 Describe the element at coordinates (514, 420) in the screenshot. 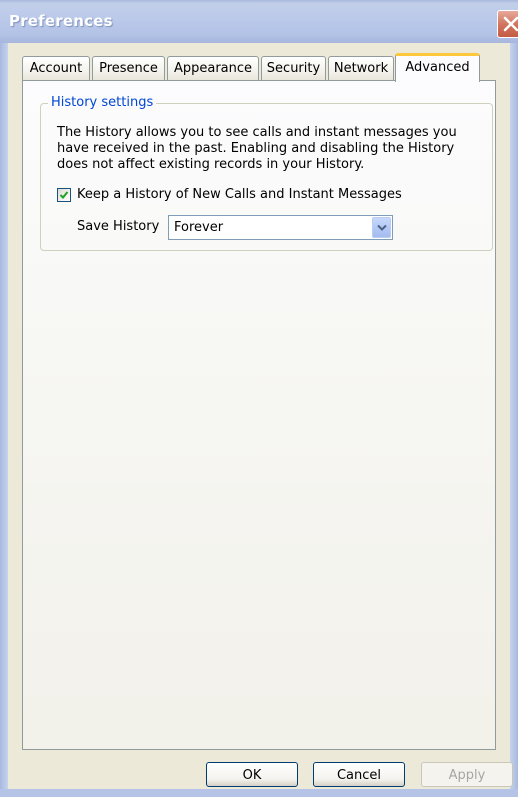

I see `window-frame-right` at that location.